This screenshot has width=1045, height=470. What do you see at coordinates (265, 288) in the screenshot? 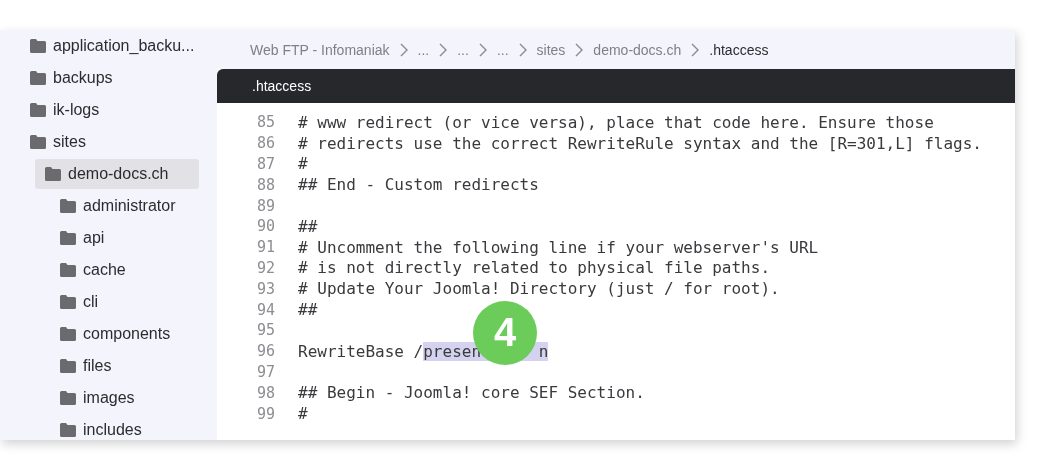
I see `line-number: 93` at bounding box center [265, 288].